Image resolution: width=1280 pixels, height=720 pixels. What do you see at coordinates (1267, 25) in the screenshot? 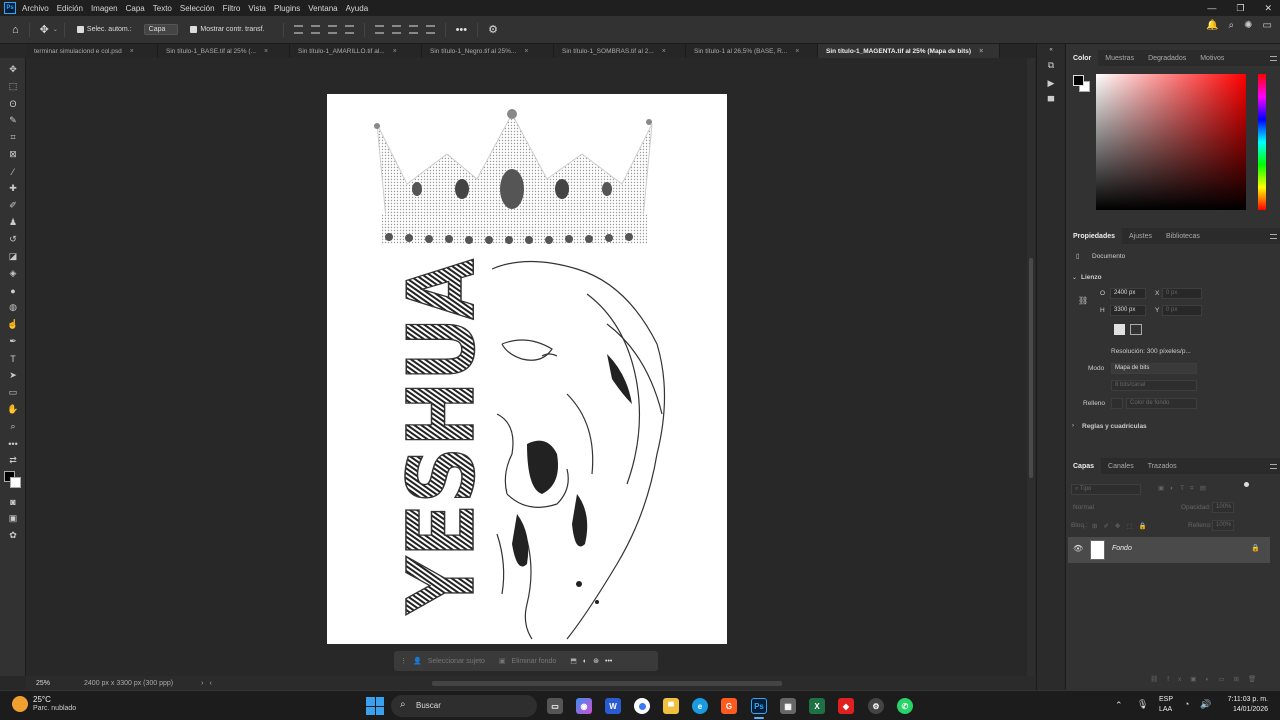
I see `workspace-icon: ▭` at bounding box center [1267, 25].